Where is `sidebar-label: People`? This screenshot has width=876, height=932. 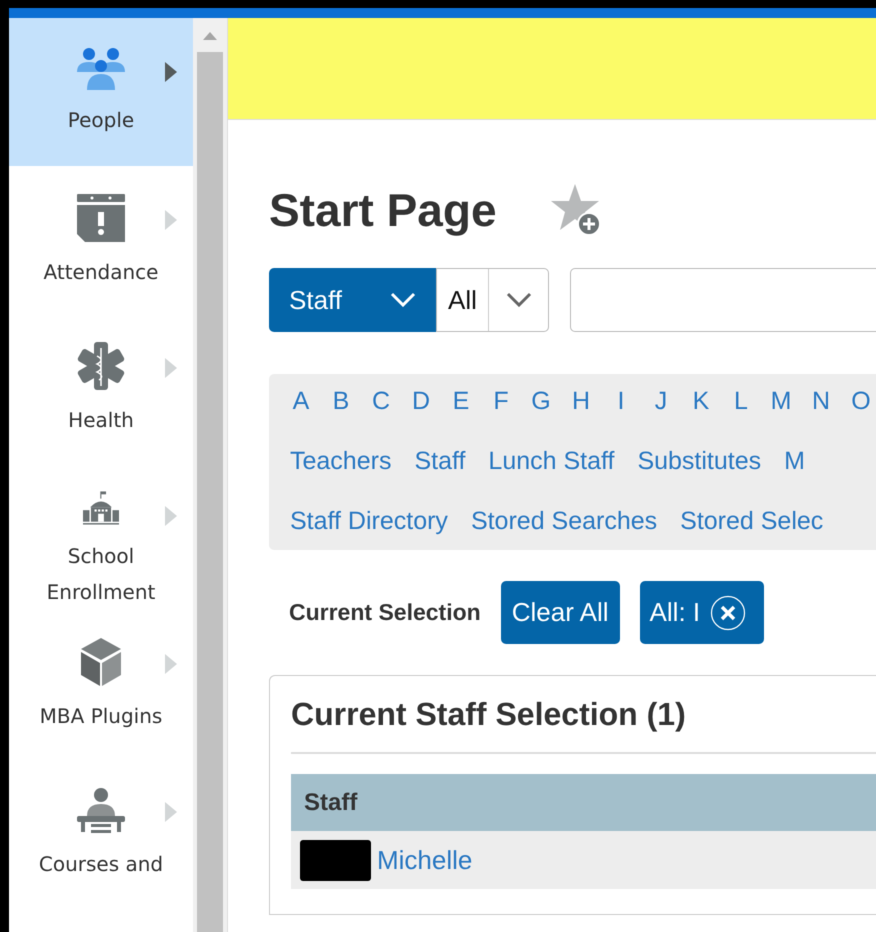
sidebar-label: People is located at coordinates (101, 120).